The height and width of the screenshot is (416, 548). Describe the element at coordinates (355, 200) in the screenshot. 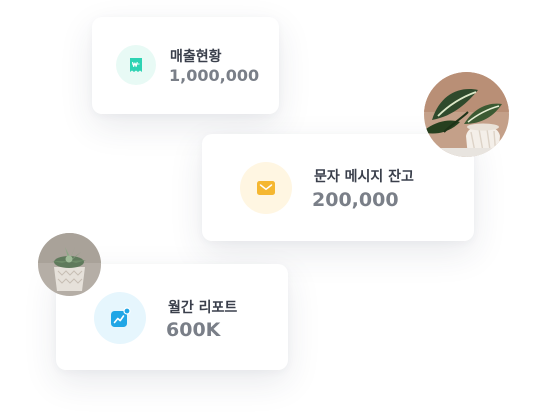

I see `sms-balance-value: 200,000` at that location.